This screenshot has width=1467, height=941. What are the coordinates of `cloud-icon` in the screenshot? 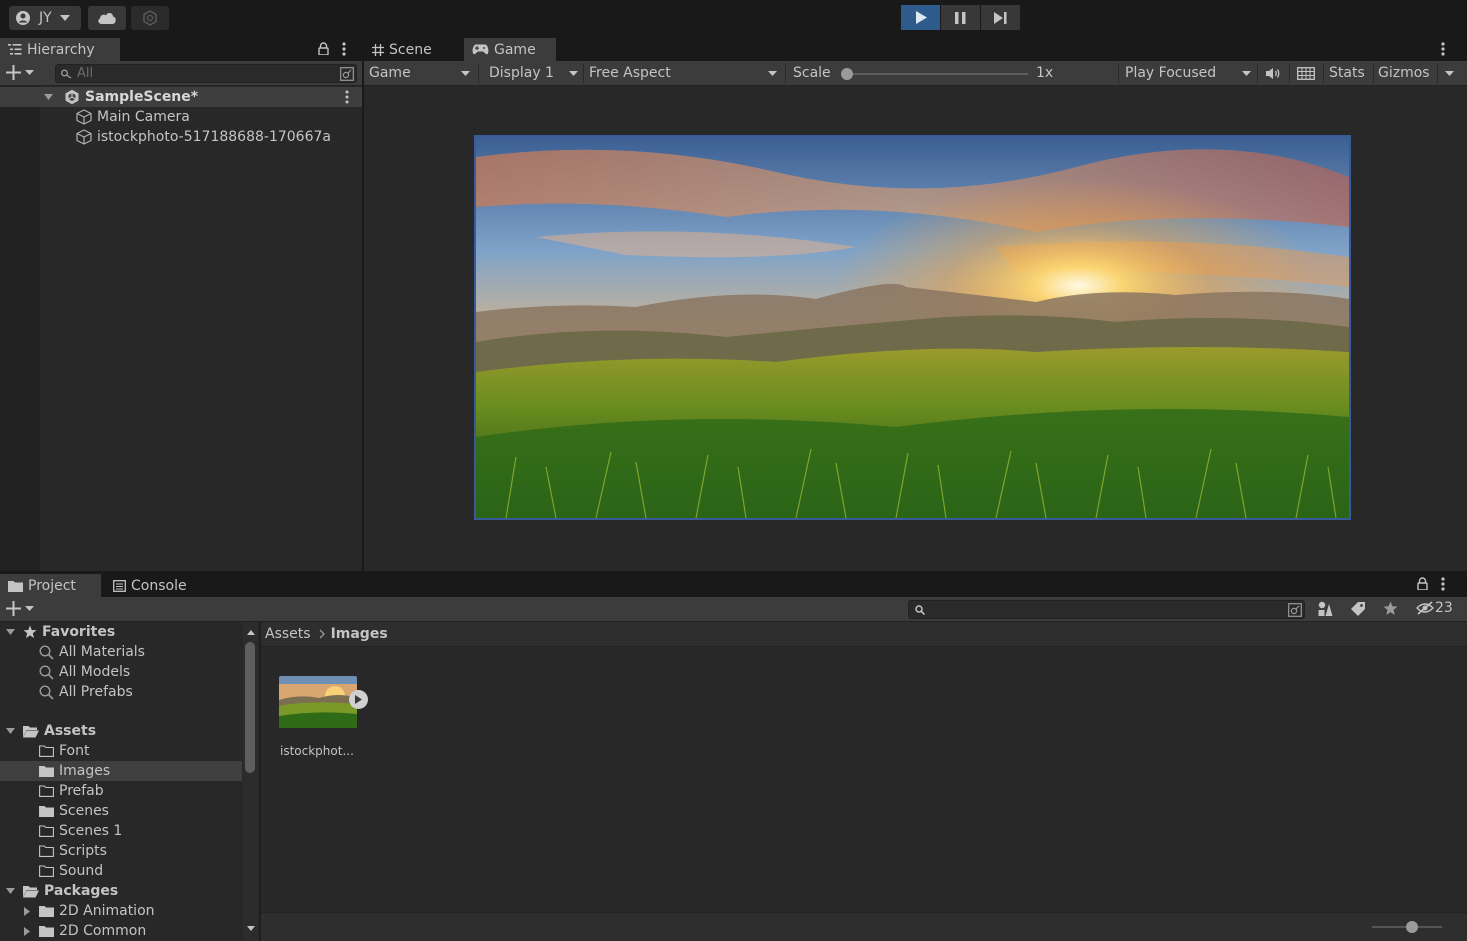 It's located at (107, 18).